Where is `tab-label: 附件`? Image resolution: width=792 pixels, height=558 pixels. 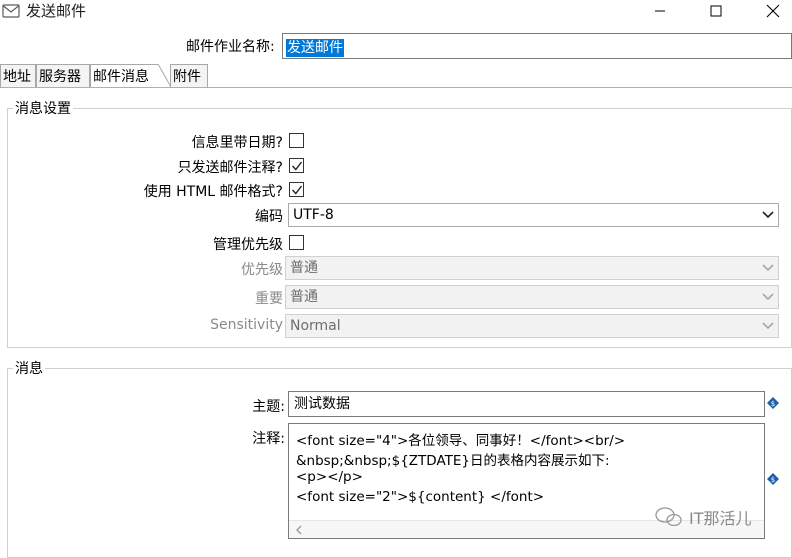 tab-label: 附件 is located at coordinates (187, 77).